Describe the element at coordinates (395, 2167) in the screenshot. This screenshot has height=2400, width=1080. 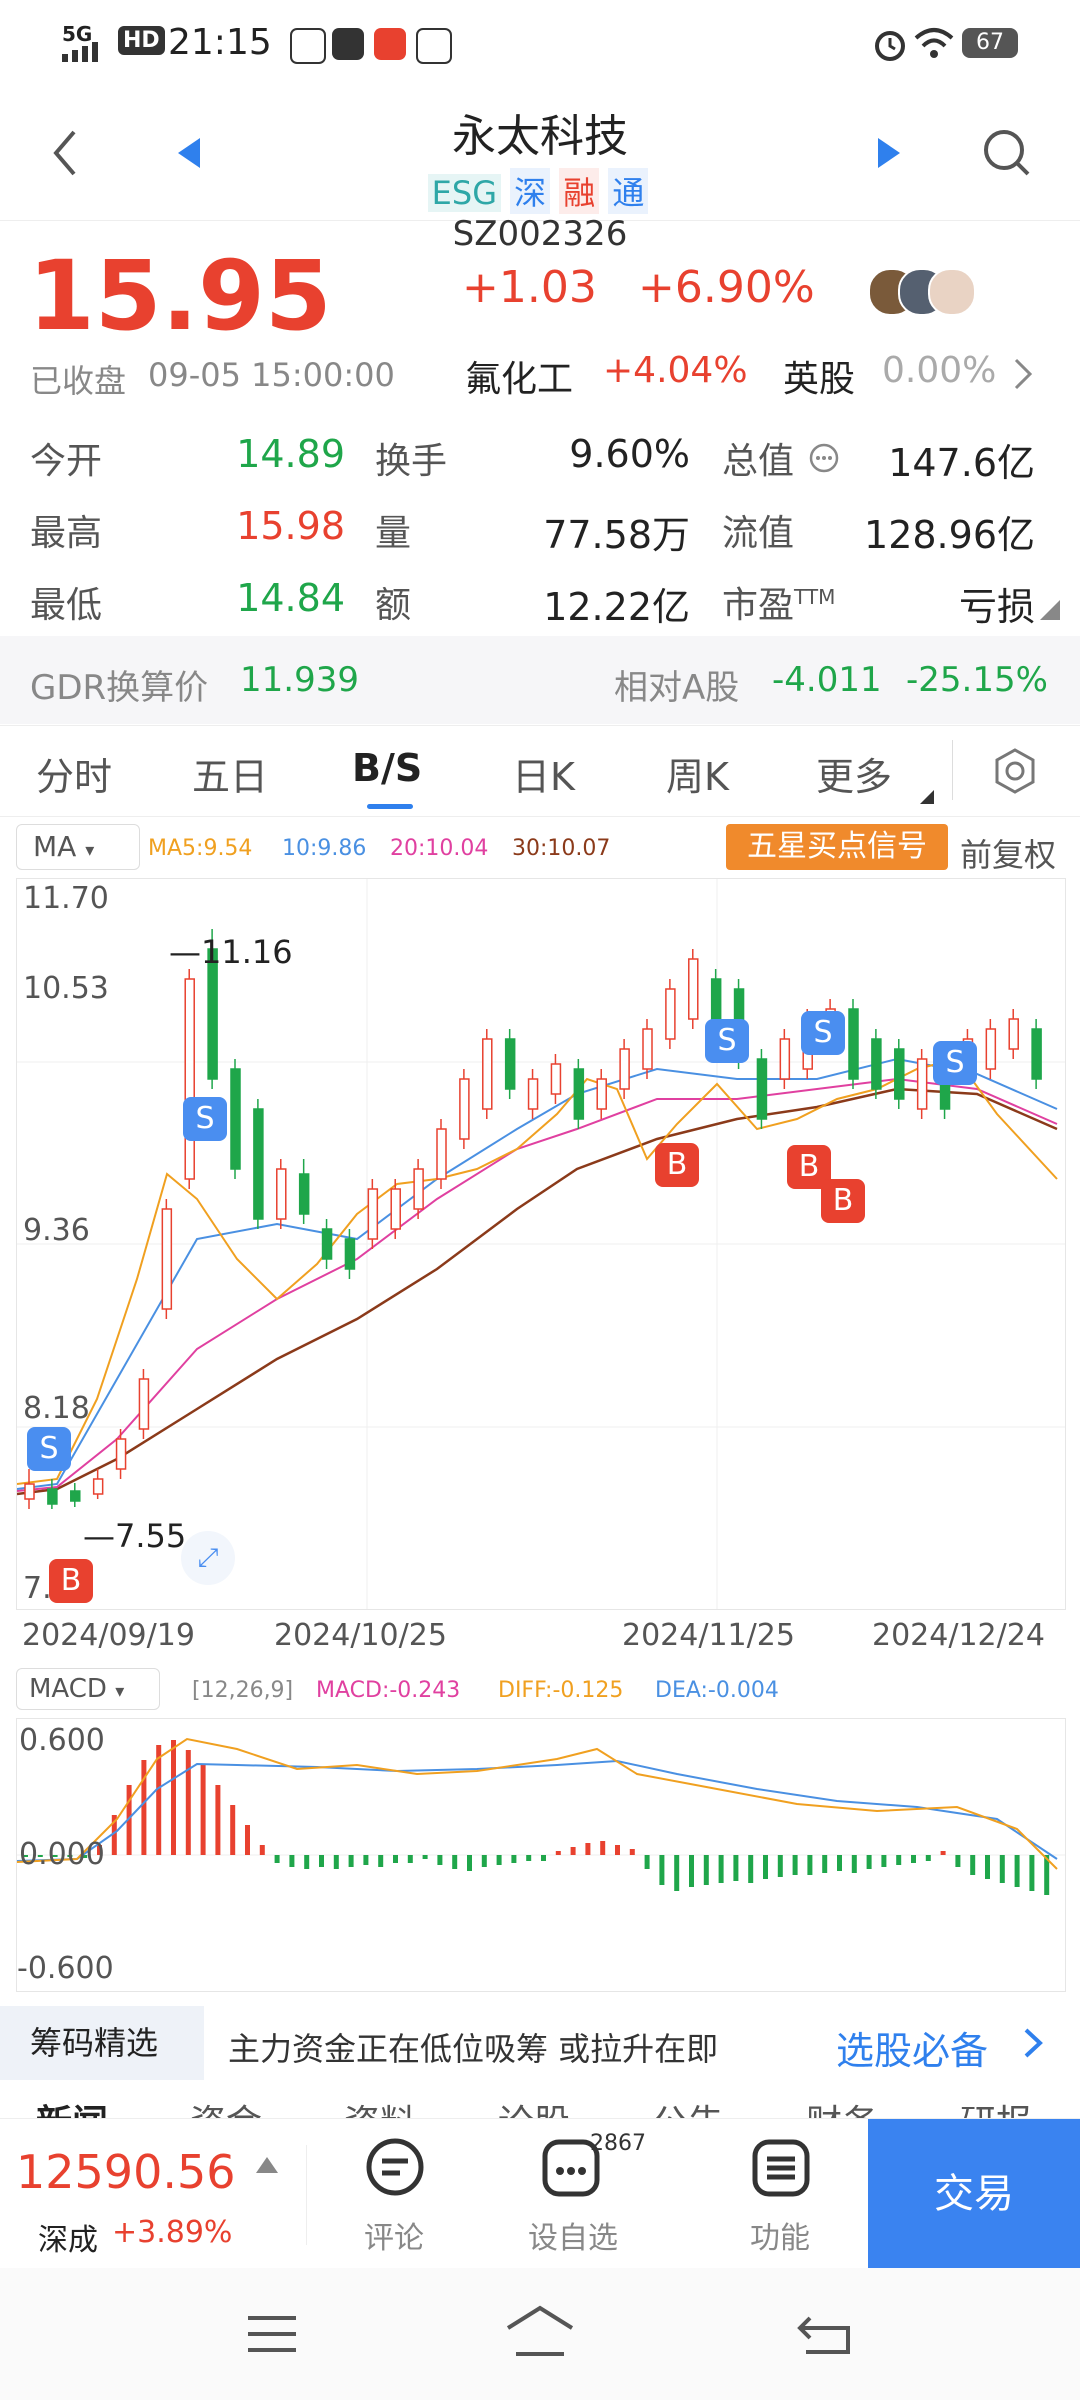
I see `comment-icon` at that location.